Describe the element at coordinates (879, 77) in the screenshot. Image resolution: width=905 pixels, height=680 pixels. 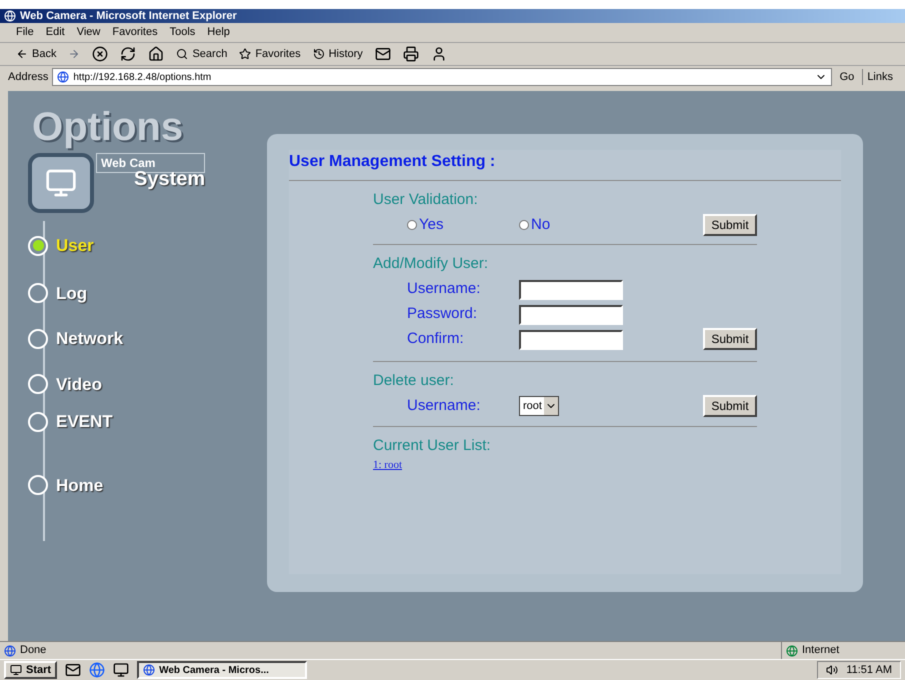
I see `links-button: Links` at that location.